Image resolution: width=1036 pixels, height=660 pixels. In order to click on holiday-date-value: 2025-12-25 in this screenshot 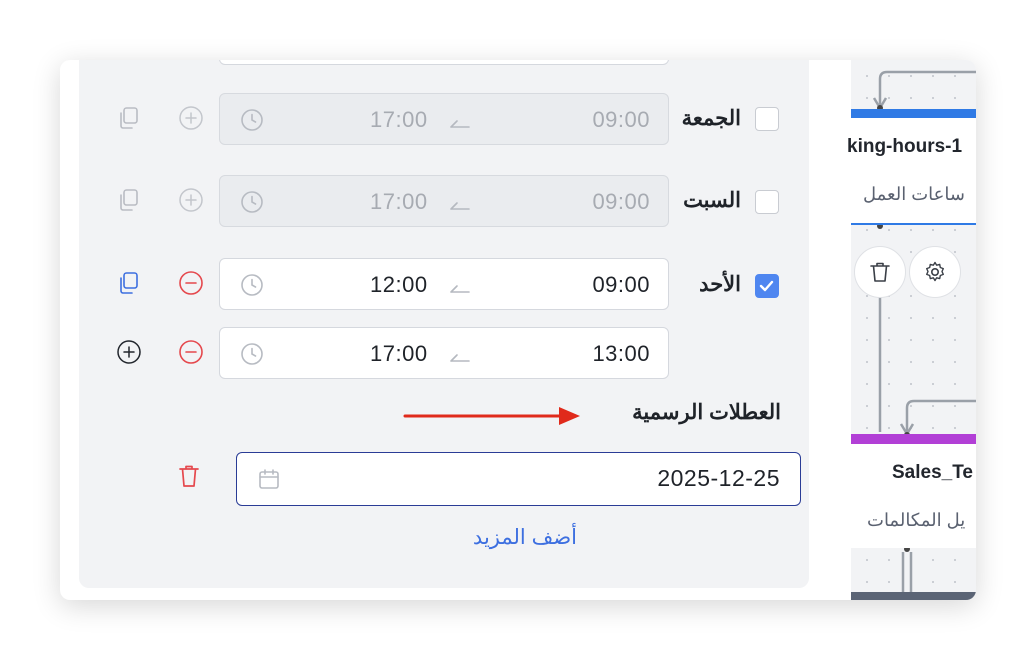, I will do `click(718, 478)`.